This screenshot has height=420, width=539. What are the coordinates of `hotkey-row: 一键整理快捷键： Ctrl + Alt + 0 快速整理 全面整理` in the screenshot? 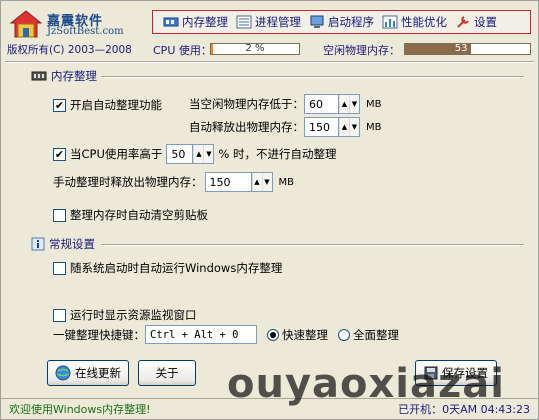 It's located at (226, 334).